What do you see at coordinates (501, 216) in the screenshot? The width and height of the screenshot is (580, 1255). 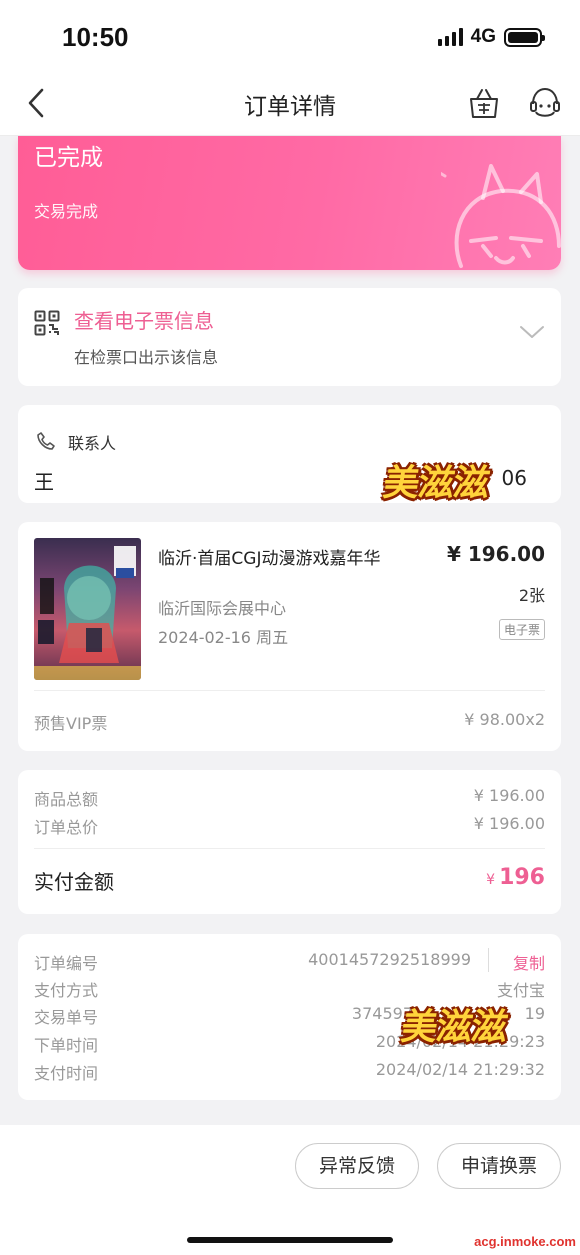 I see `mascot-illustration` at bounding box center [501, 216].